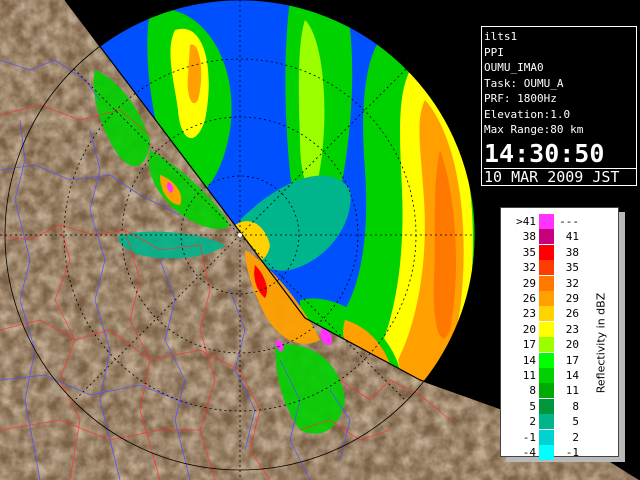  I want to click on legend-low-value: 14, so click(529, 360).